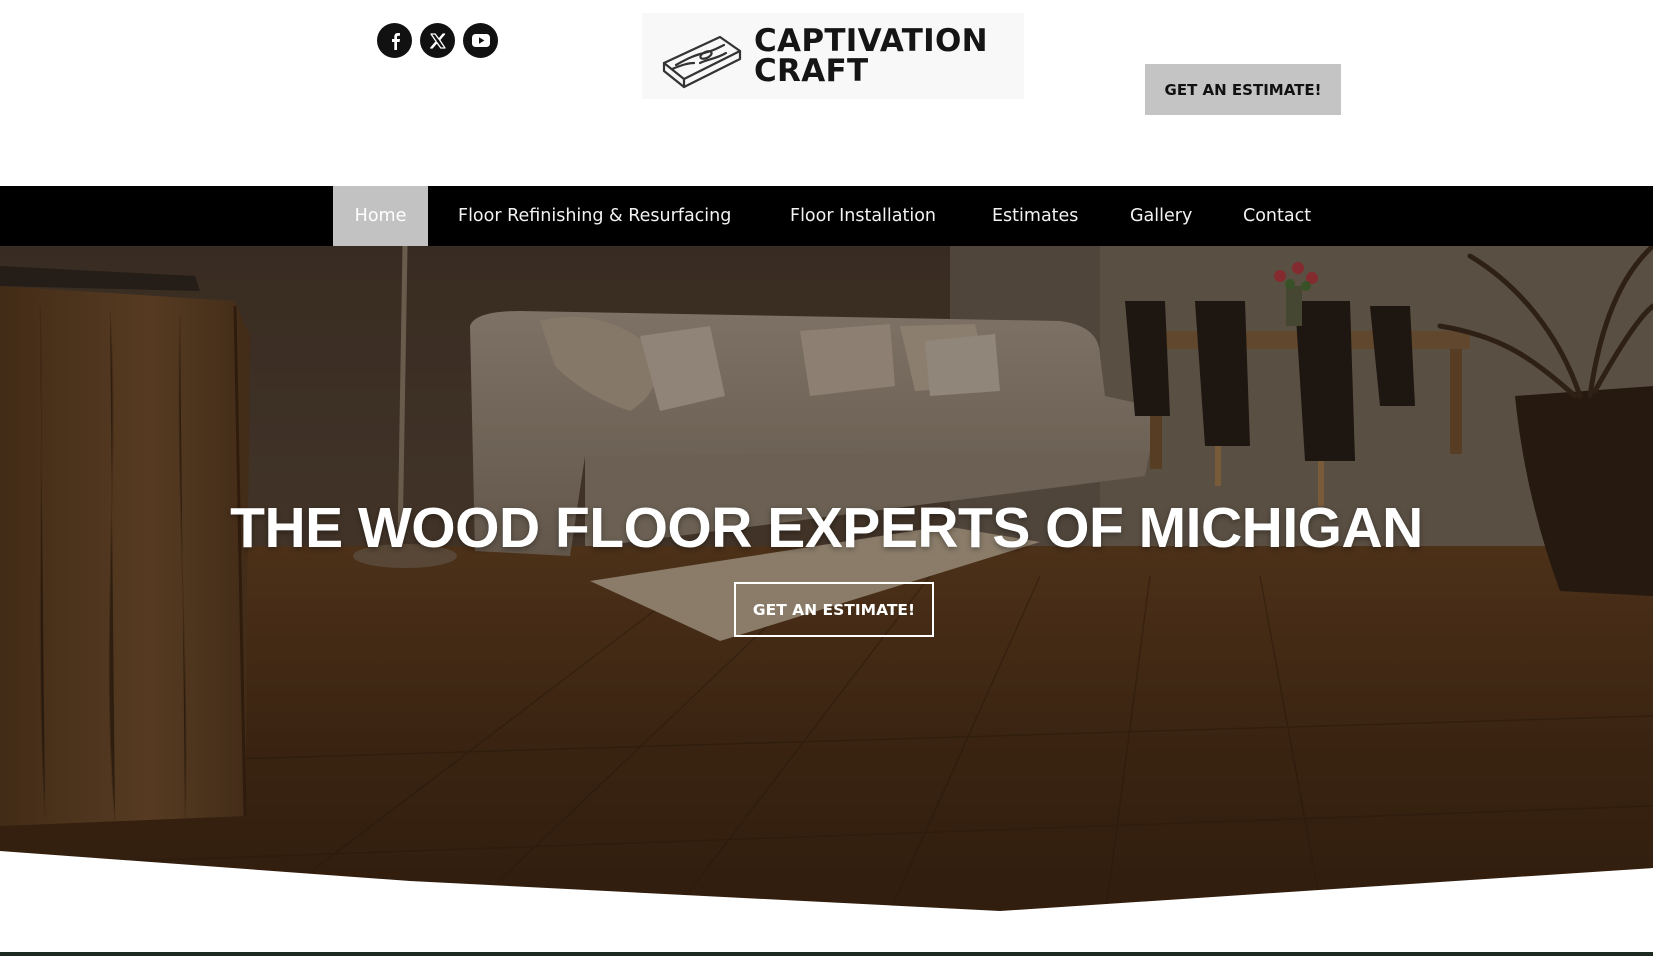 This screenshot has height=956, width=1653. What do you see at coordinates (826, 954) in the screenshot?
I see `section-divider-line` at bounding box center [826, 954].